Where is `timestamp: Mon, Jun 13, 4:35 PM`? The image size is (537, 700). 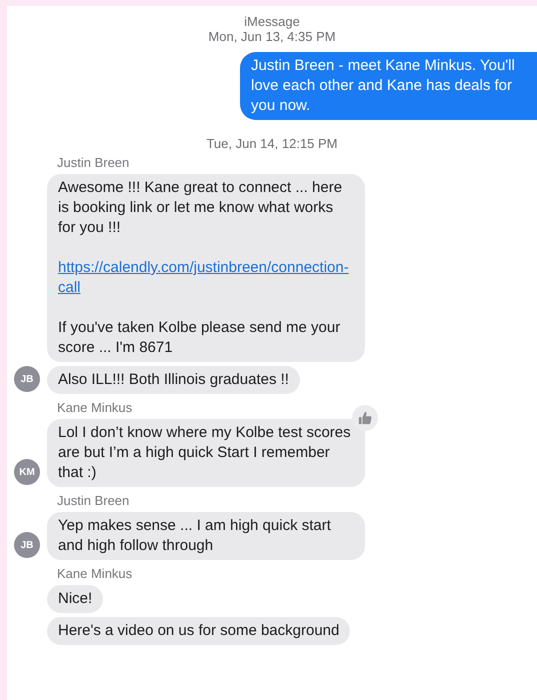
timestamp: Mon, Jun 13, 4:35 PM is located at coordinates (272, 36).